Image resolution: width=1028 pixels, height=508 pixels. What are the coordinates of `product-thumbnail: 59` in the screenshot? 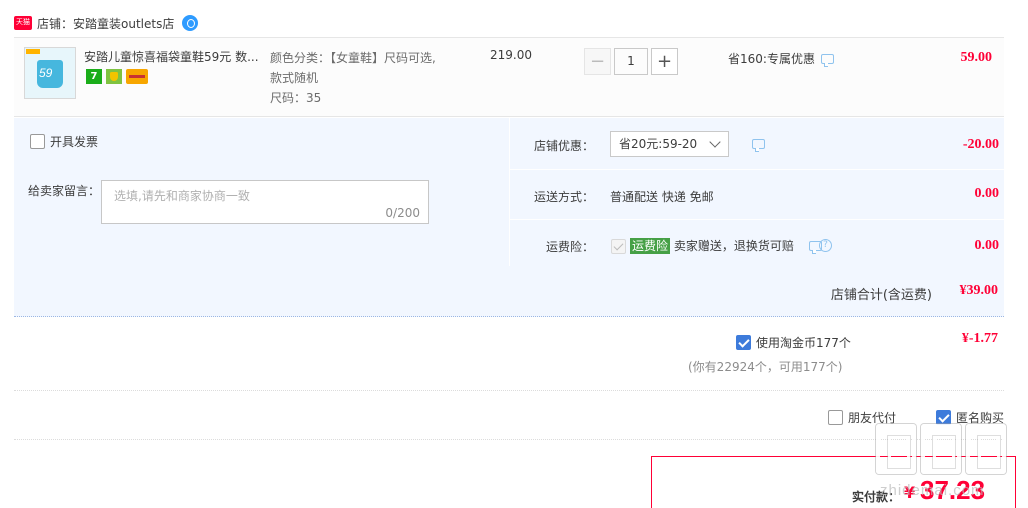 It's located at (50, 73).